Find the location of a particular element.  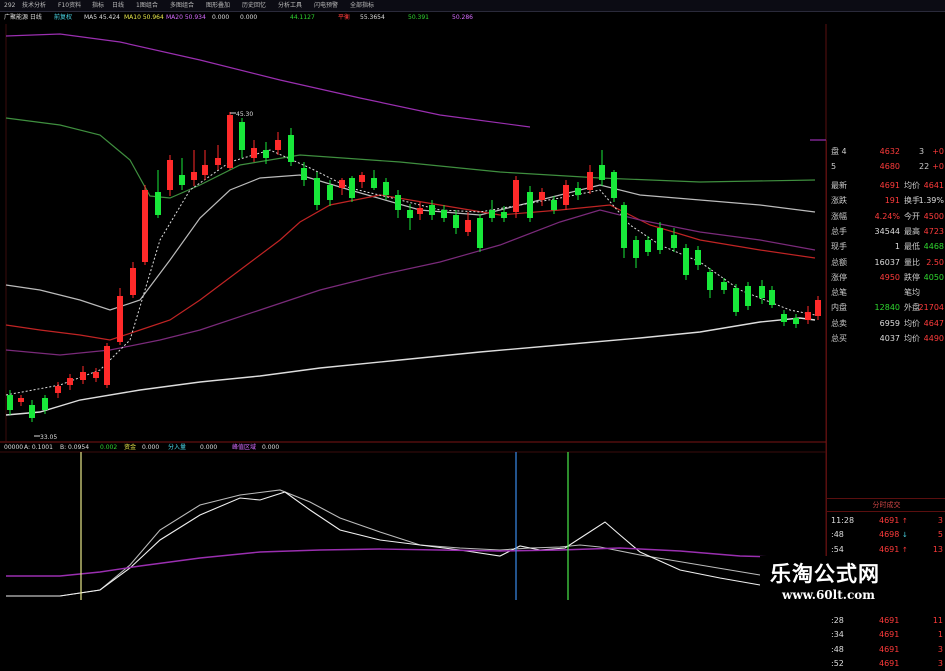

quote-label-2: 均价 is located at coordinates (912, 185).